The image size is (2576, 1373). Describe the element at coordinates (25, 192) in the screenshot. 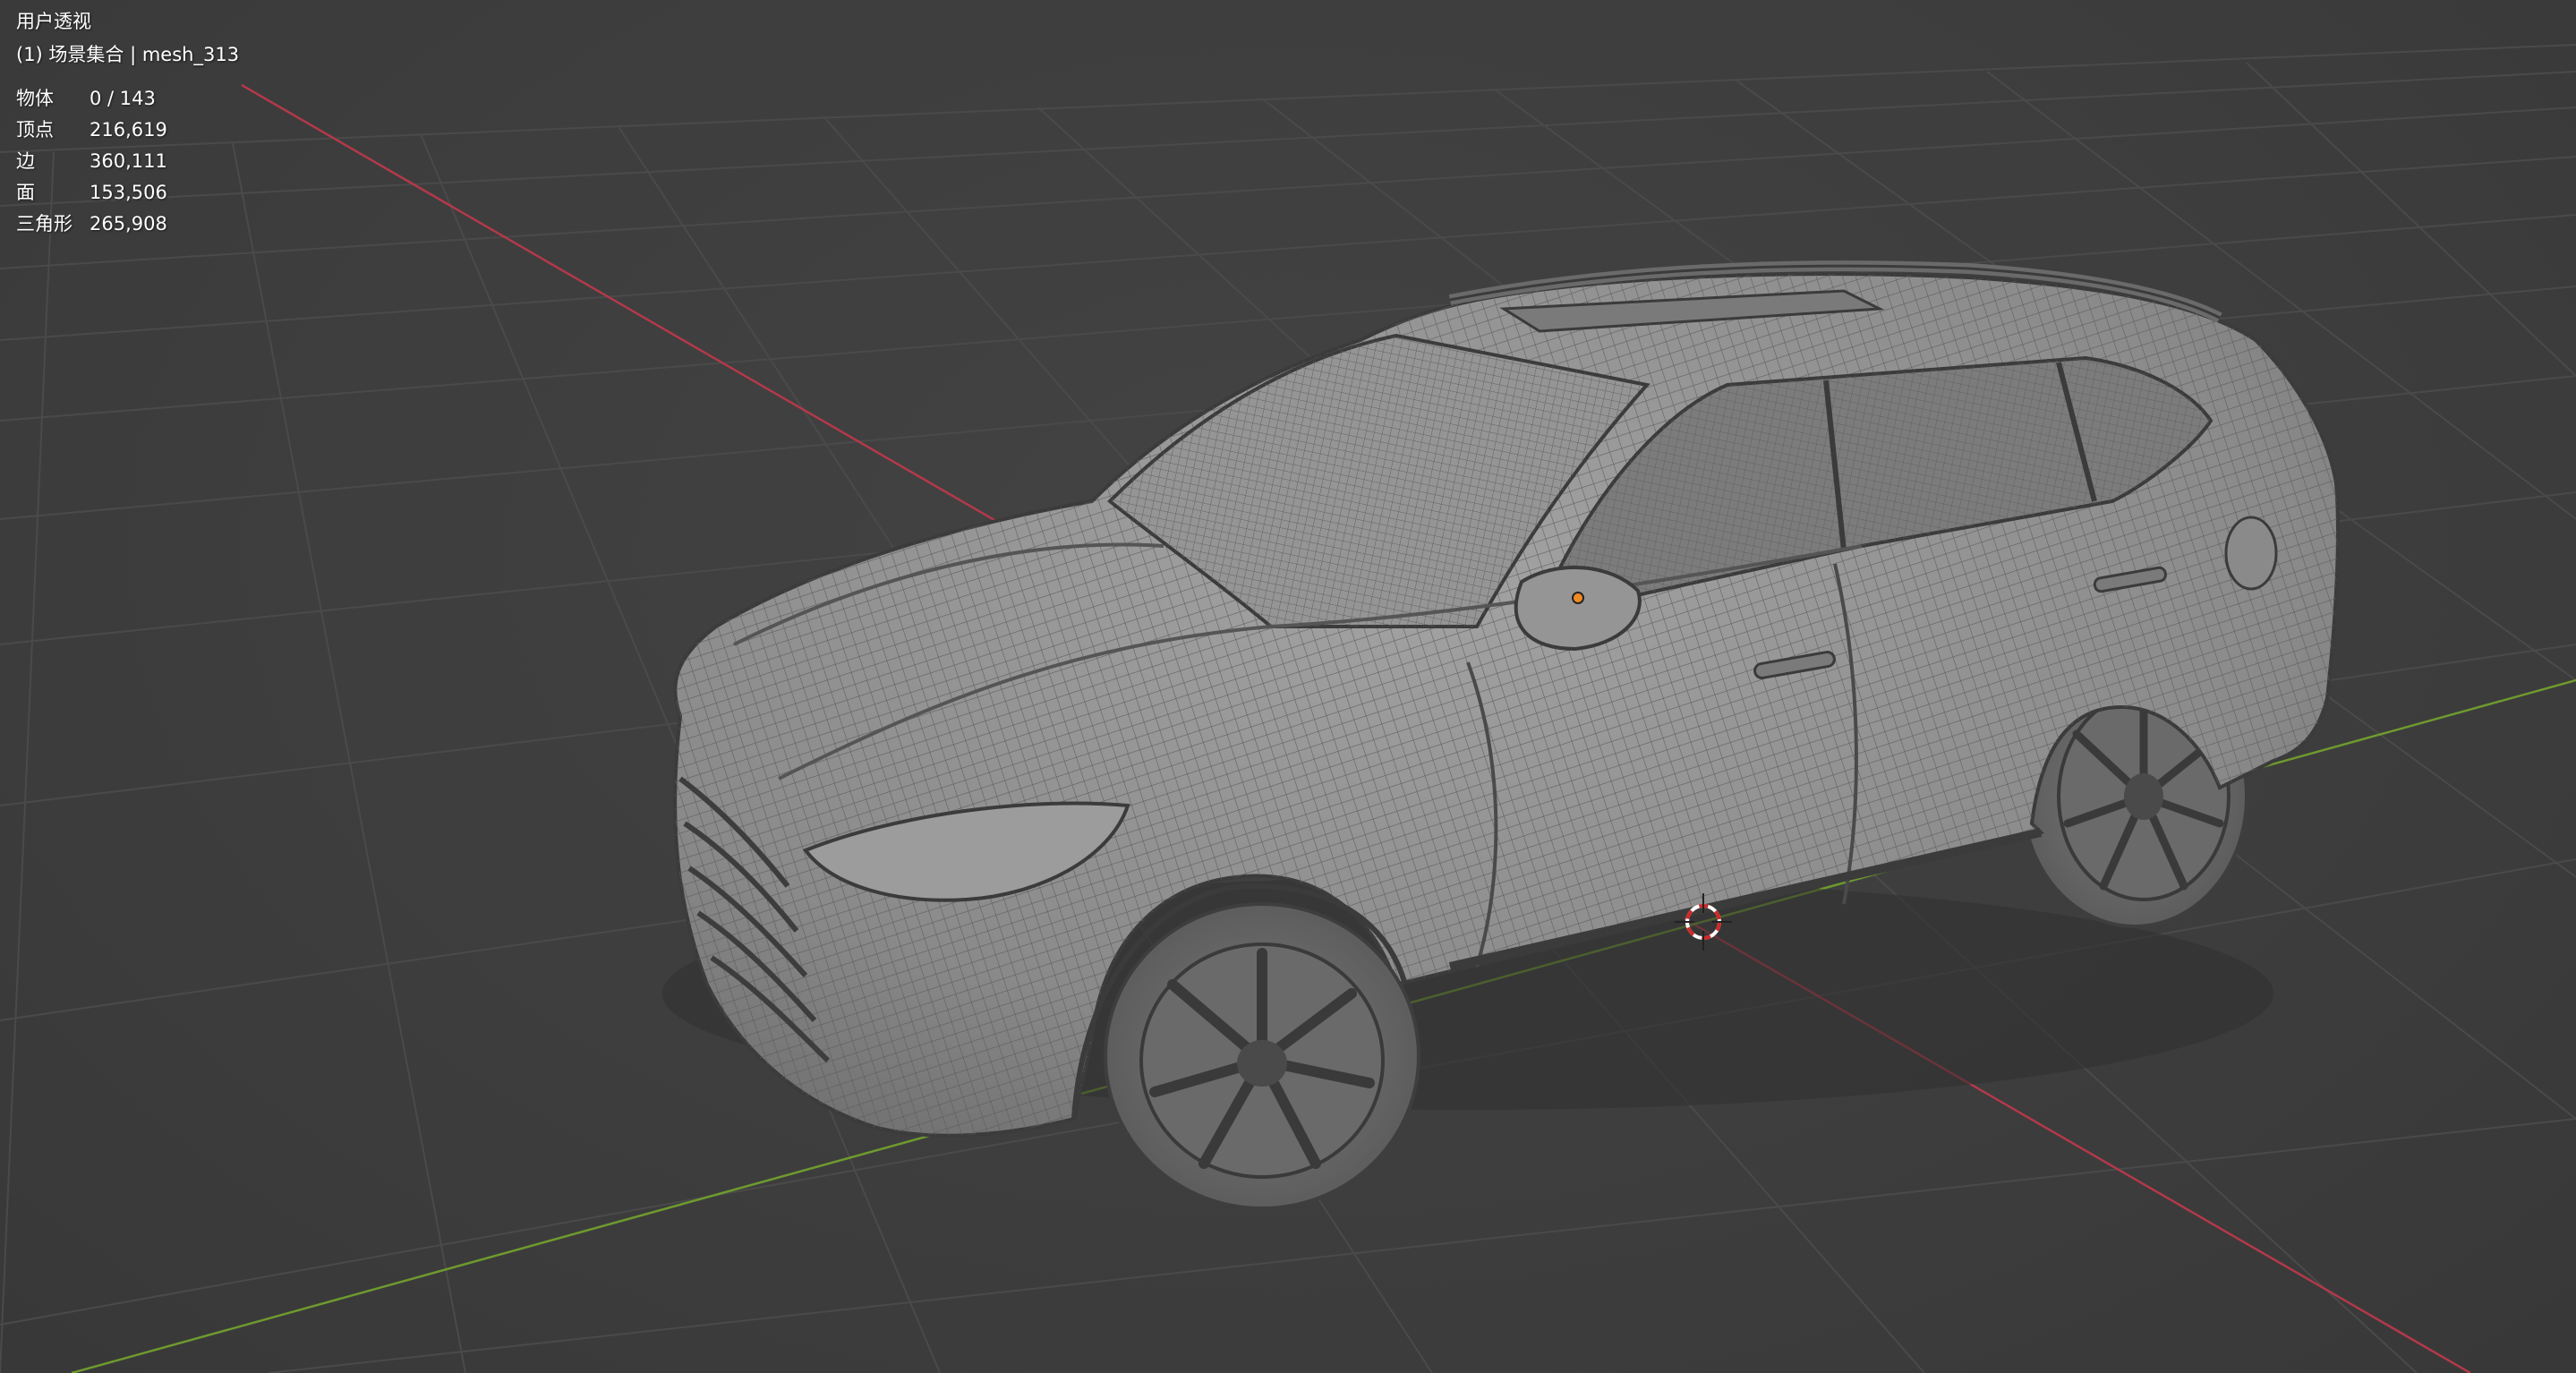

I see `stat-label: 面` at that location.